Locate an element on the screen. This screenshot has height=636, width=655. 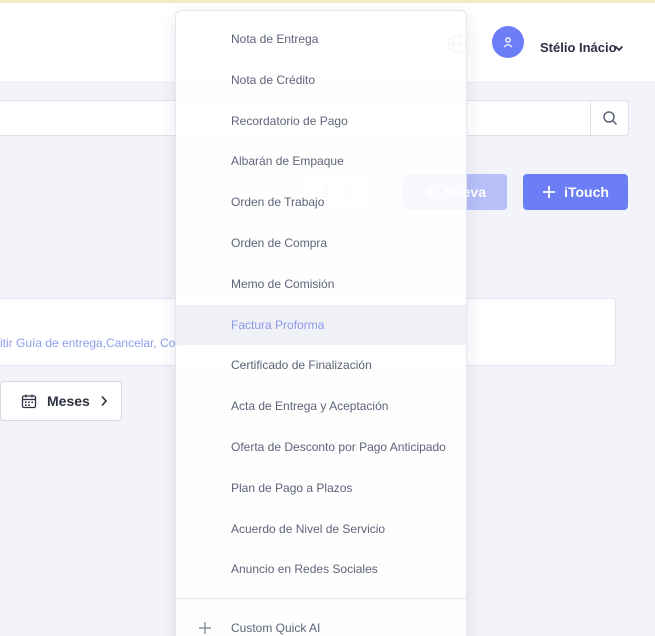
dropdown-menu-item: Plan de Pago a Plazos is located at coordinates (321, 488).